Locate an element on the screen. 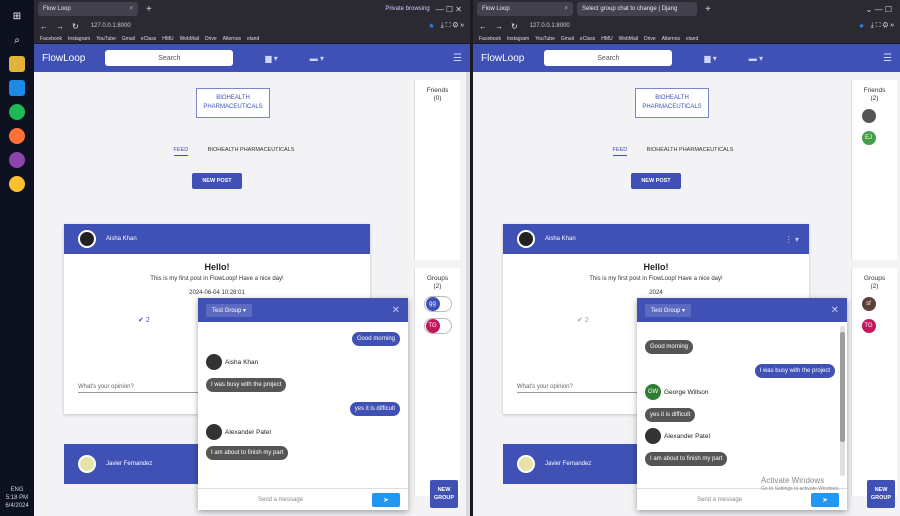 Image resolution: width=900 pixels, height=516 pixels. group-chip: sf is located at coordinates (874, 304).